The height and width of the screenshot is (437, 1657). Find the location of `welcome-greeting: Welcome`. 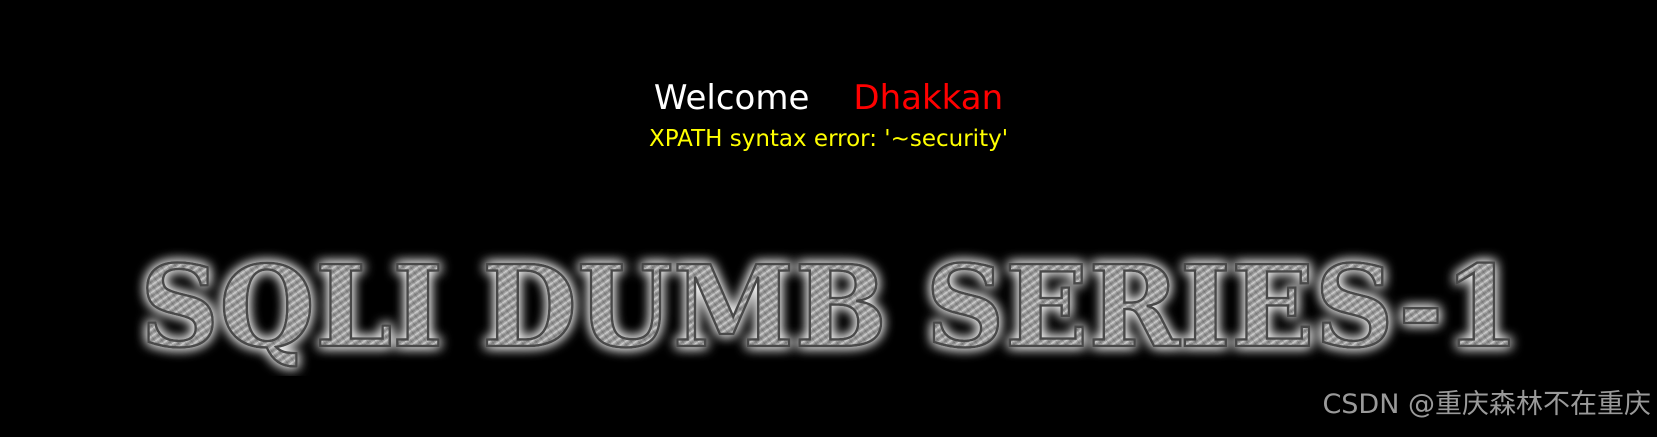

welcome-greeting: Welcome is located at coordinates (731, 98).